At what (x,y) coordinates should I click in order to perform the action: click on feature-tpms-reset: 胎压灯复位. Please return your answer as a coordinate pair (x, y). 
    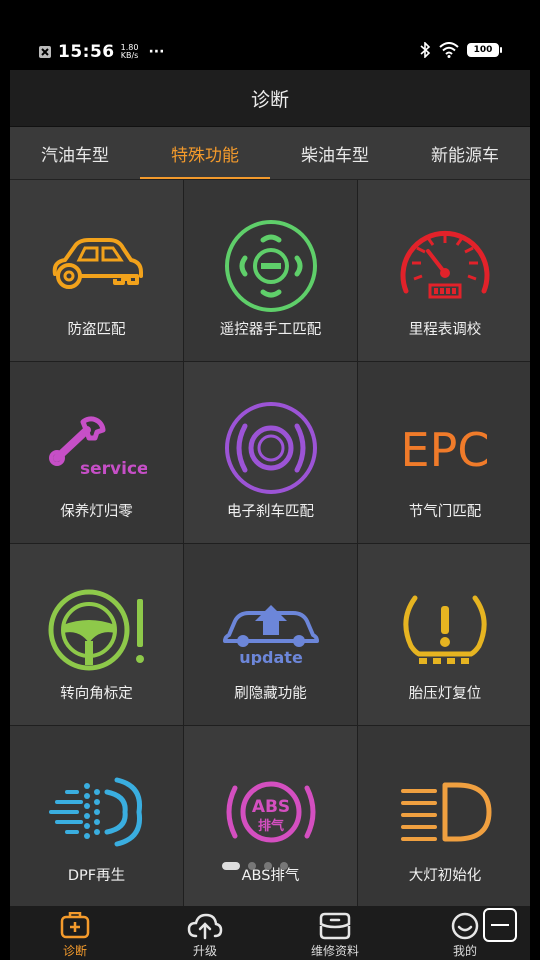
    Looking at the image, I should click on (444, 634).